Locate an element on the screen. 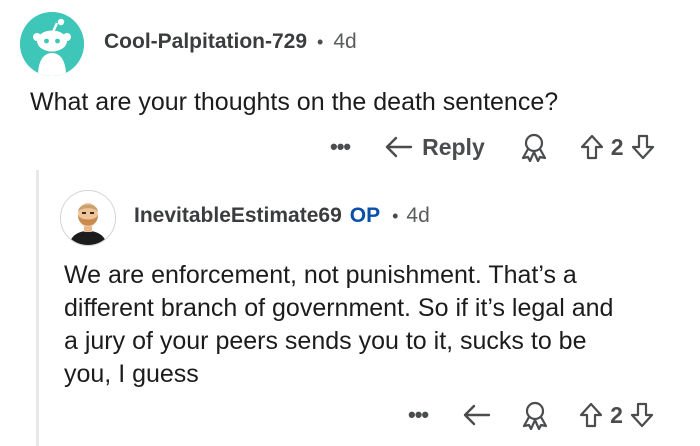 The height and width of the screenshot is (446, 700). reply-body-line: you, I guess is located at coordinates (131, 374).